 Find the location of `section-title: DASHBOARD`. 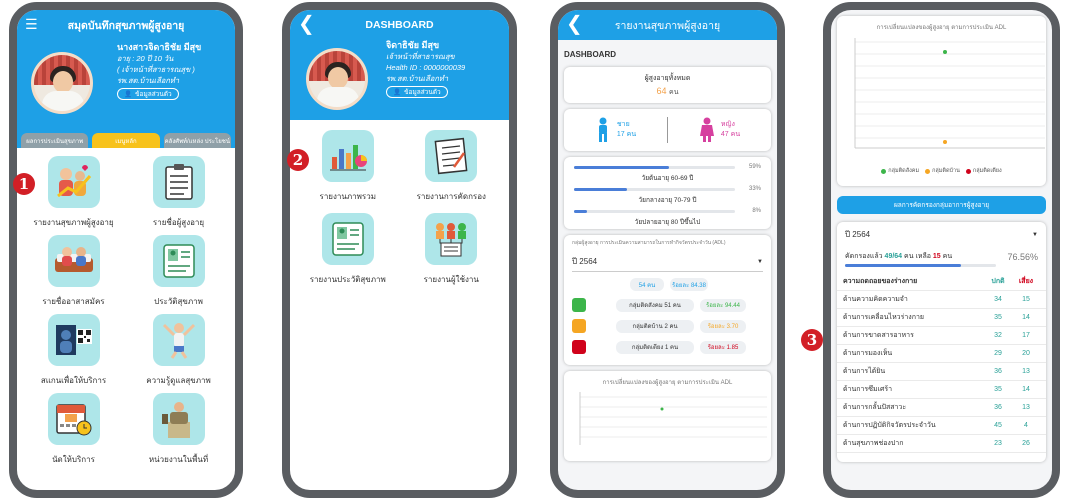

section-title: DASHBOARD is located at coordinates (590, 54).